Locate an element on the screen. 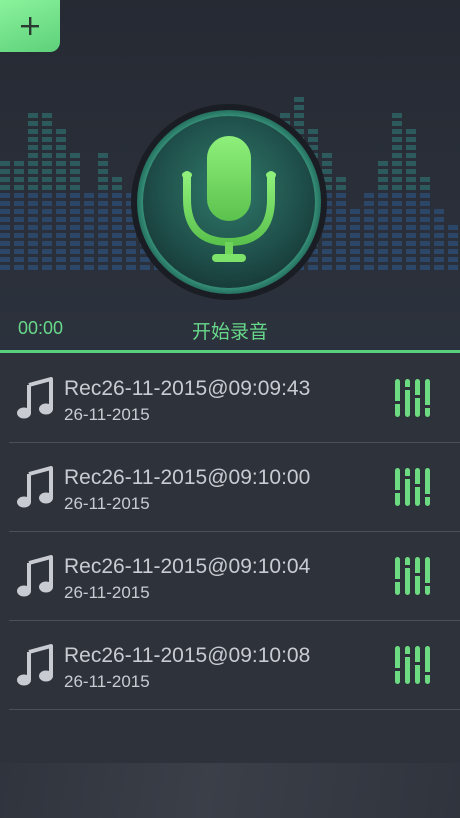 This screenshot has width=460, height=818. microphone-icon is located at coordinates (229, 202).